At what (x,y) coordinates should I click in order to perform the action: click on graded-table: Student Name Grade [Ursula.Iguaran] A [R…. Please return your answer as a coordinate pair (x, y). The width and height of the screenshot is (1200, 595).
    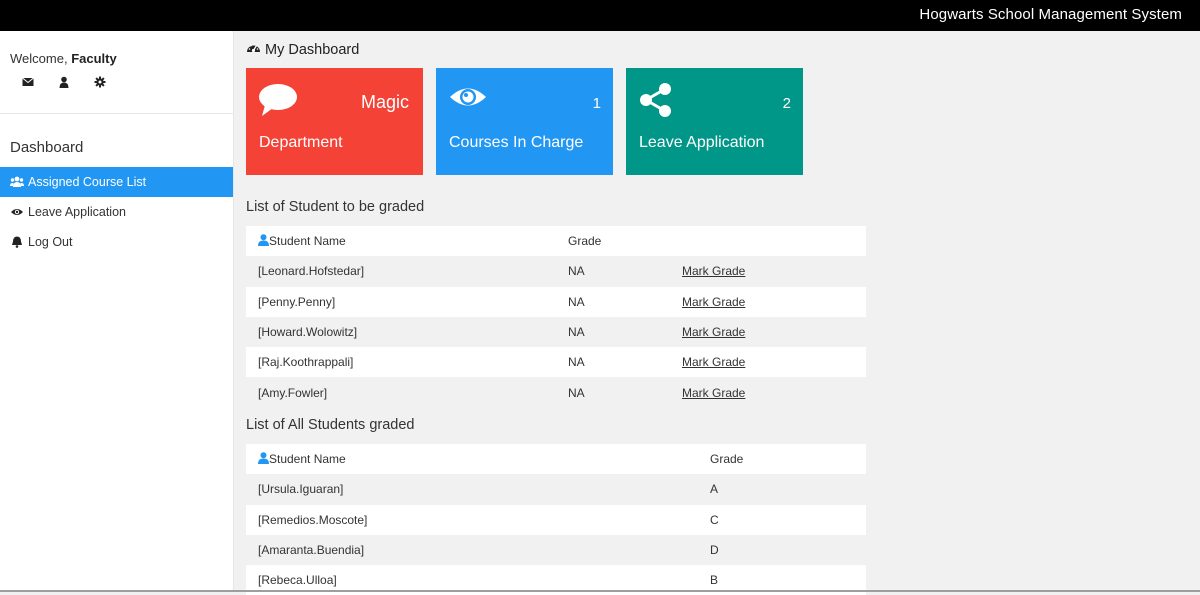
    Looking at the image, I should click on (556, 519).